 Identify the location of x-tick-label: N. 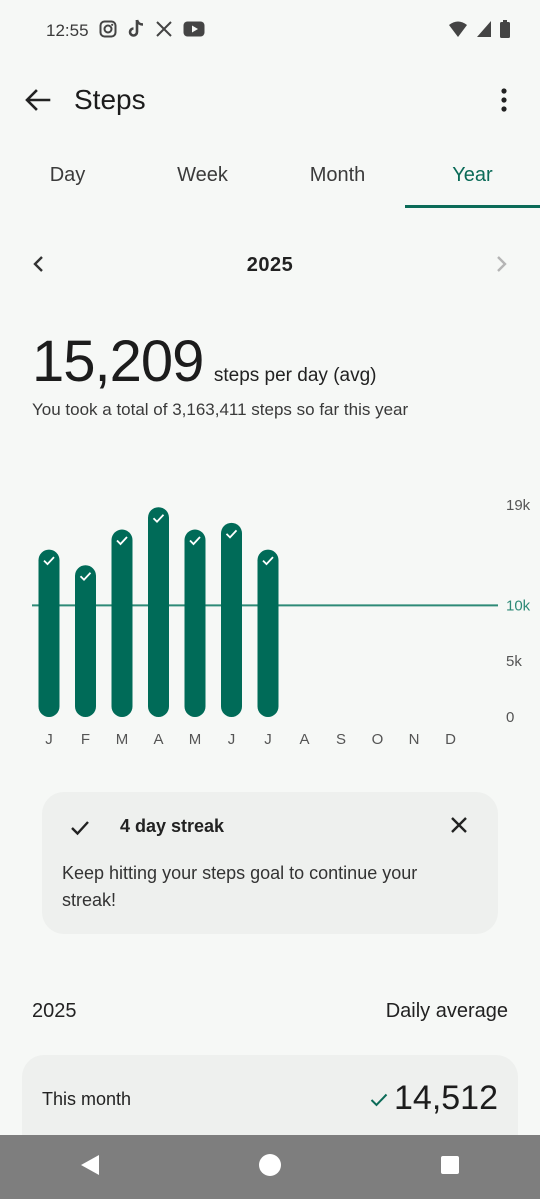
(414, 739).